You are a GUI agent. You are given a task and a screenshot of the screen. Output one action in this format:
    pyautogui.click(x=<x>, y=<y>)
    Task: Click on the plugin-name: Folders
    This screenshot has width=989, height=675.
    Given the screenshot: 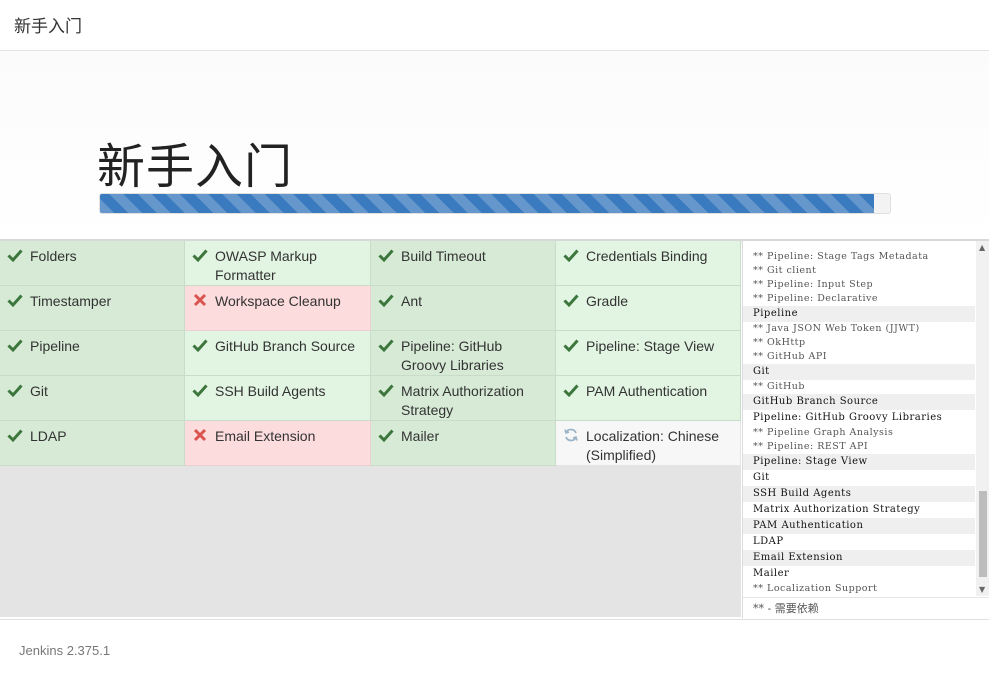 What is the action you would take?
    pyautogui.click(x=53, y=256)
    